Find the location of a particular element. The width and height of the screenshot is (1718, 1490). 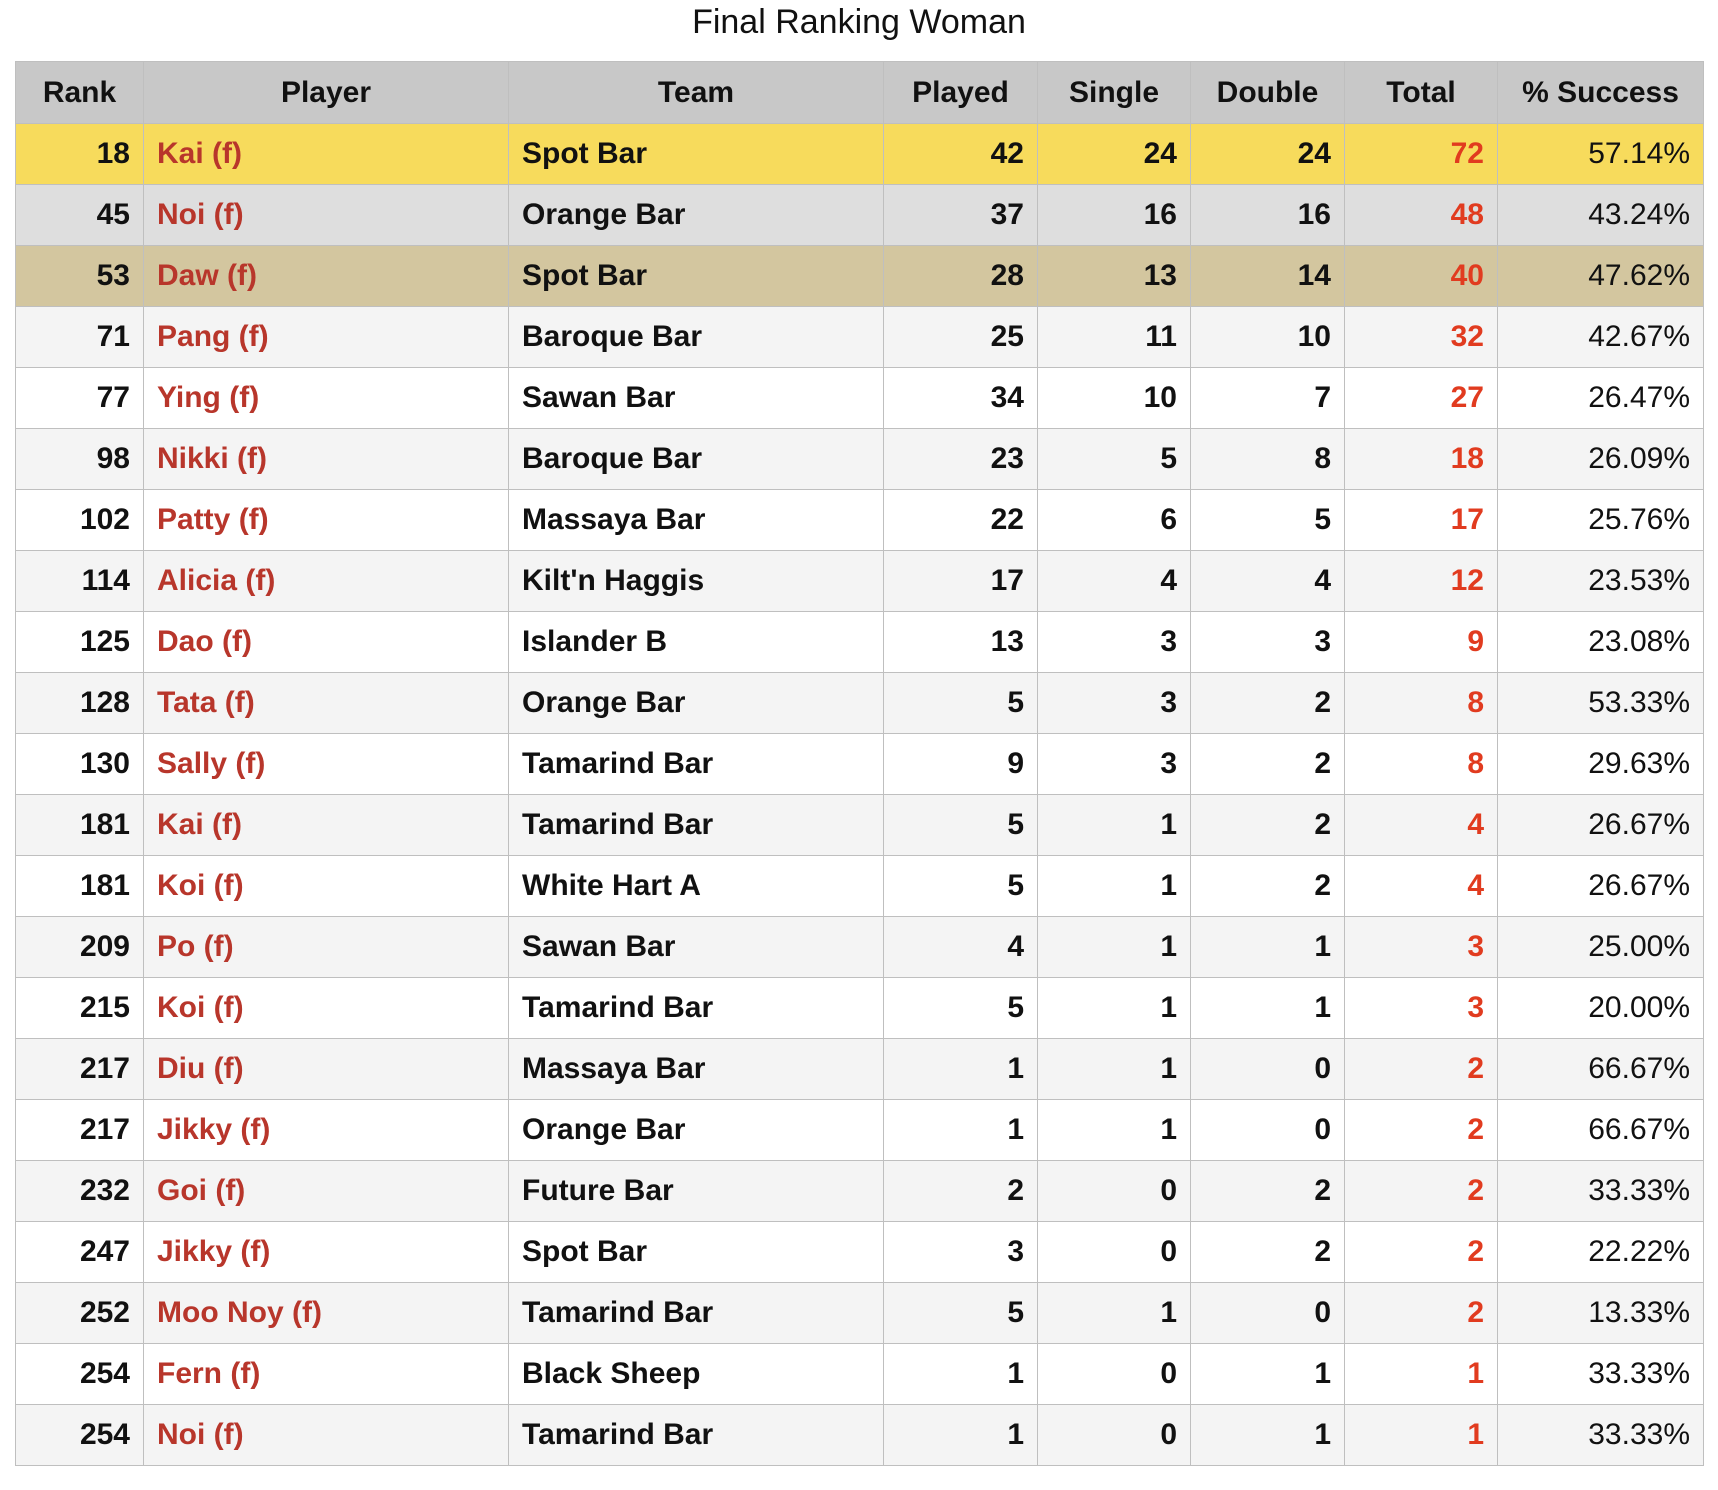

success-rate-cell: 25.76% is located at coordinates (1600, 520).